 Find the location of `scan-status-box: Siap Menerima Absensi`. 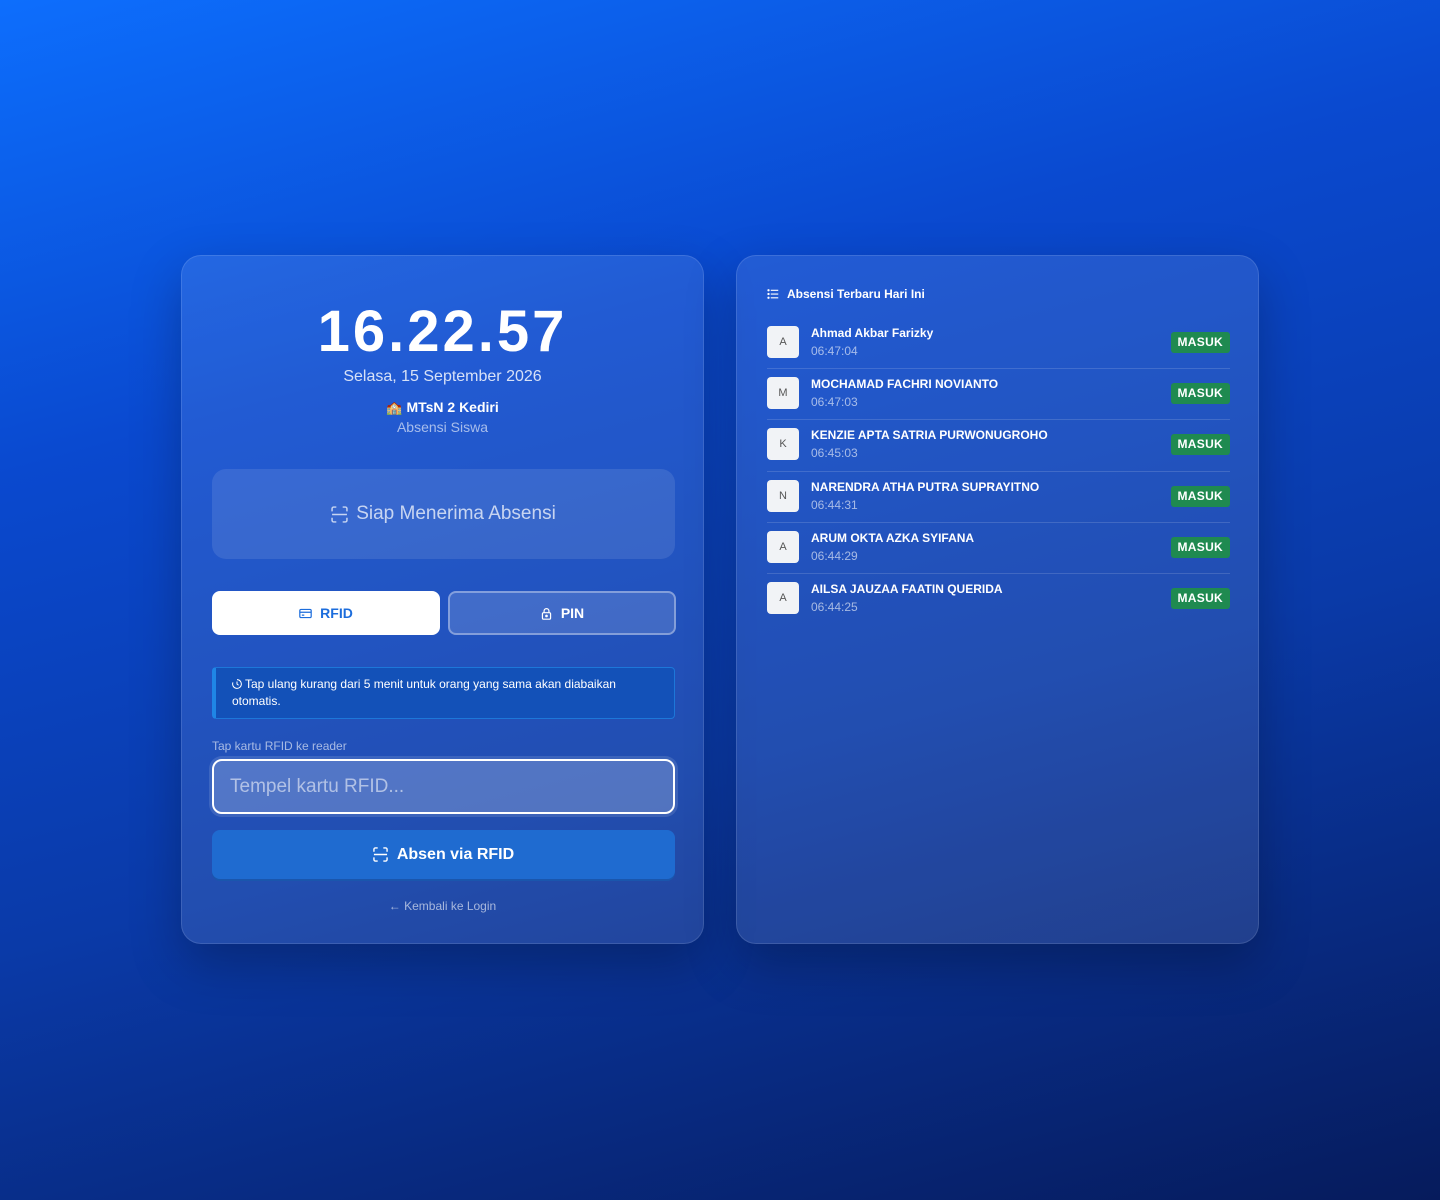

scan-status-box: Siap Menerima Absensi is located at coordinates (443, 514).